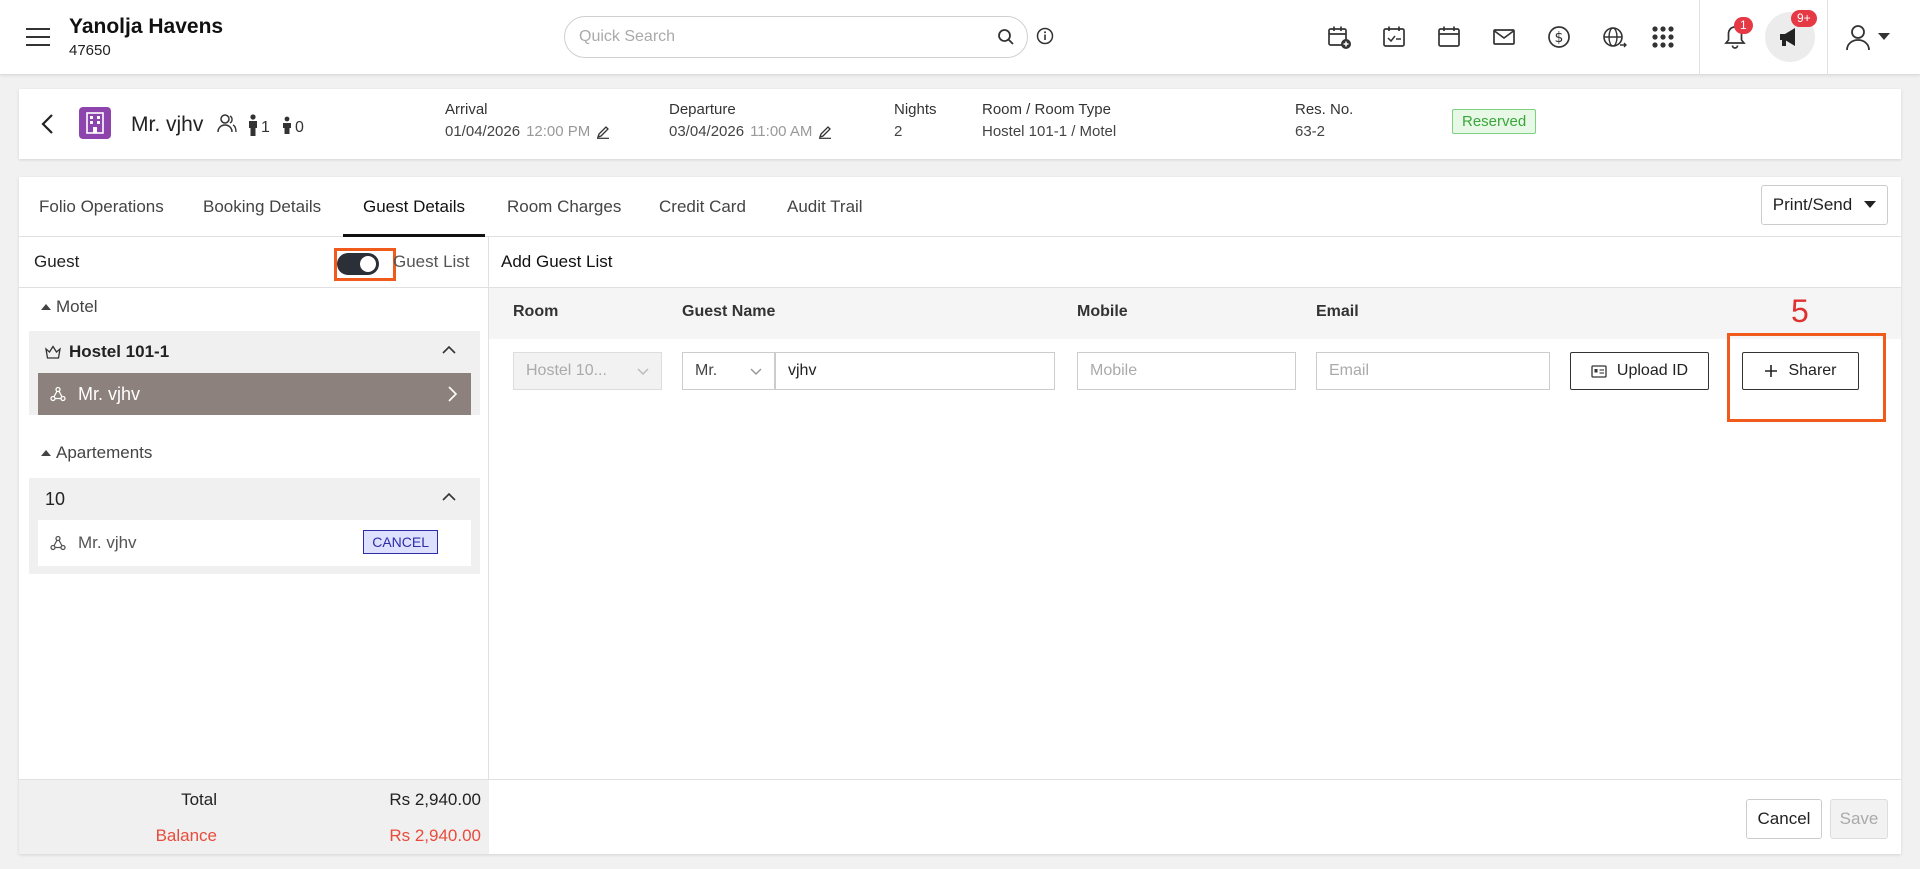 Image resolution: width=1920 pixels, height=869 pixels. I want to click on group-header-motel: Motel, so click(69, 307).